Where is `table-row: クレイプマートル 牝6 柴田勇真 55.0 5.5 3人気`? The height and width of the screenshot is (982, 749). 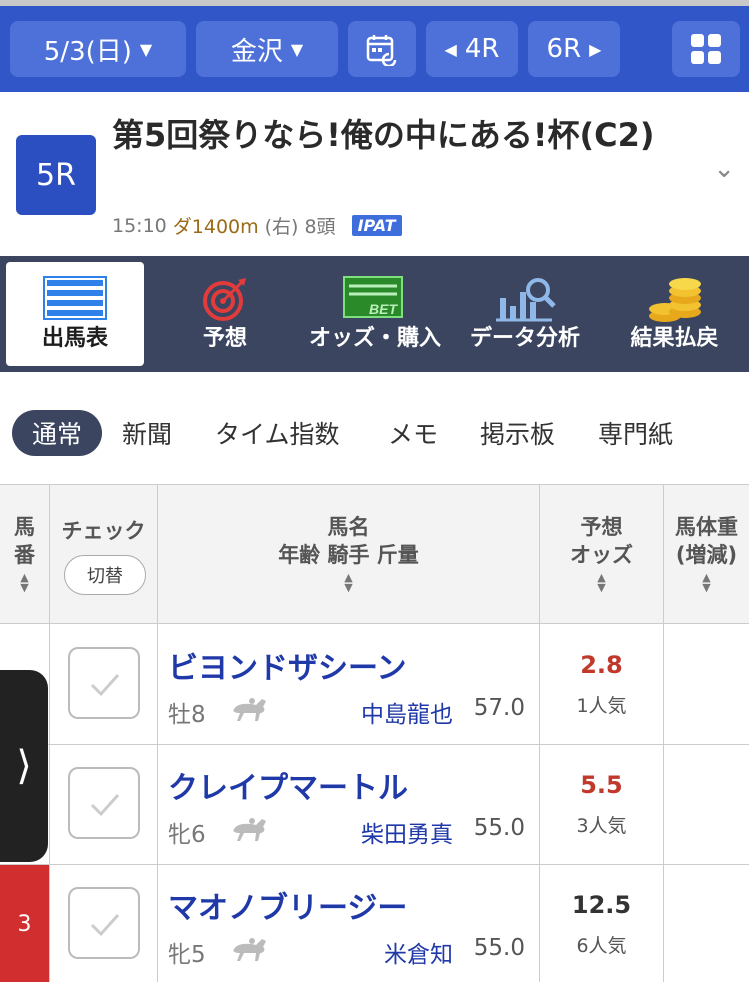 table-row: クレイプマートル 牝6 柴田勇真 55.0 5.5 3人気 is located at coordinates (374, 805).